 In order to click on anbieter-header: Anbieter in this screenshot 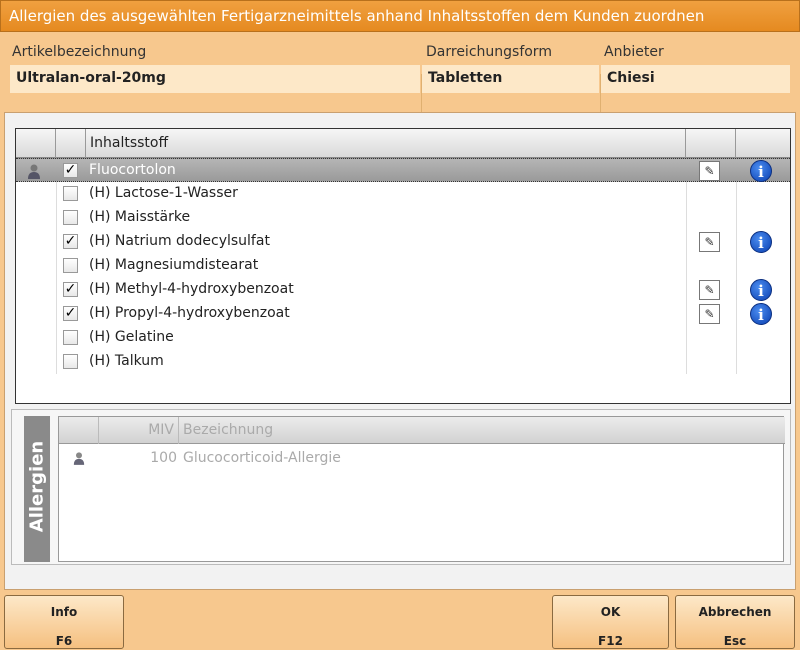, I will do `click(634, 52)`.